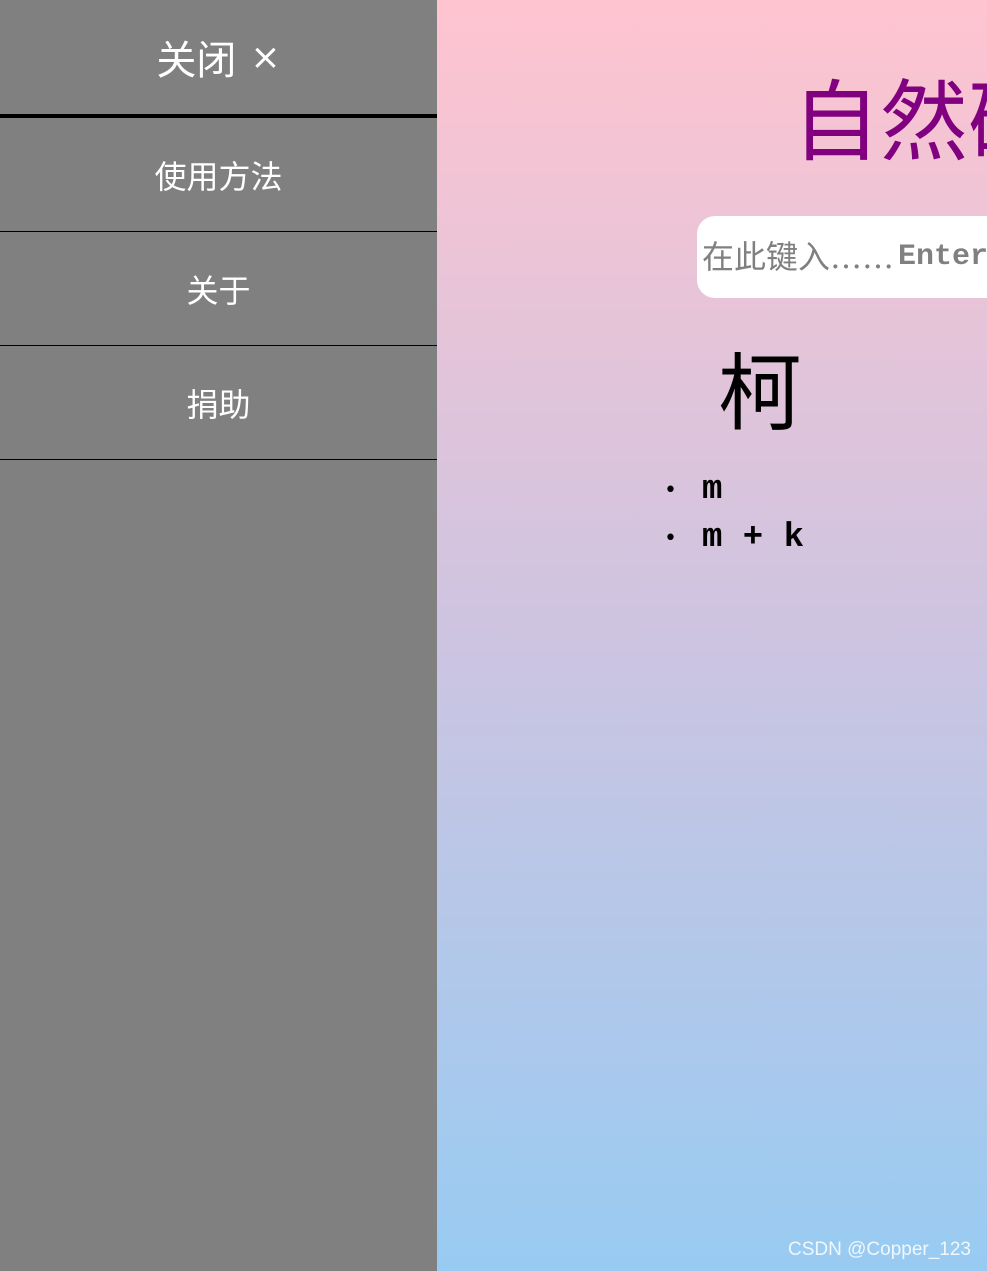 The width and height of the screenshot is (987, 1271). I want to click on sidebar-close-button: 关闭 ×, so click(218, 59).